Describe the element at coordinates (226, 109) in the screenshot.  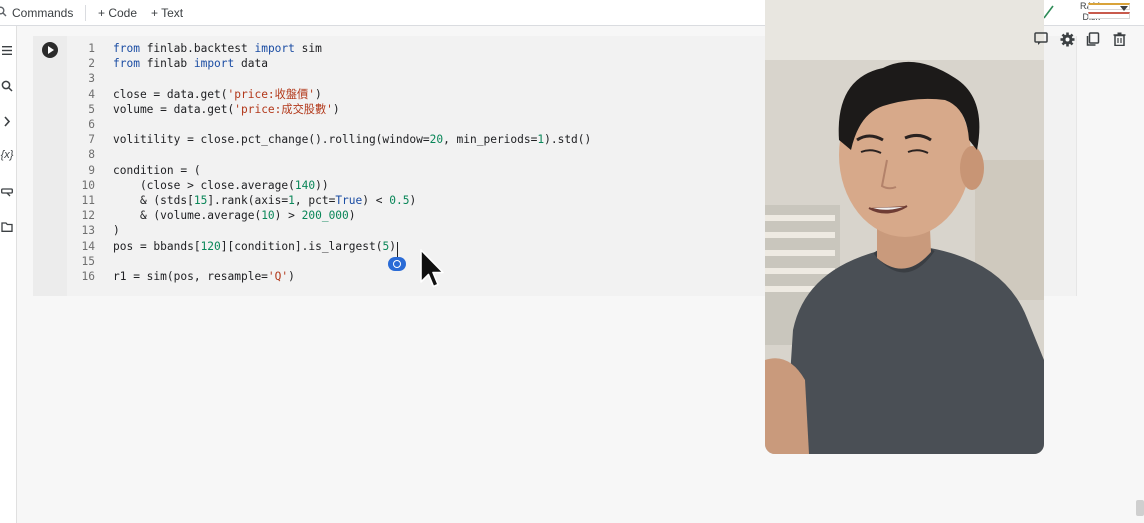
I see `code-line-text: volume = data.get('price:成交股數')` at that location.